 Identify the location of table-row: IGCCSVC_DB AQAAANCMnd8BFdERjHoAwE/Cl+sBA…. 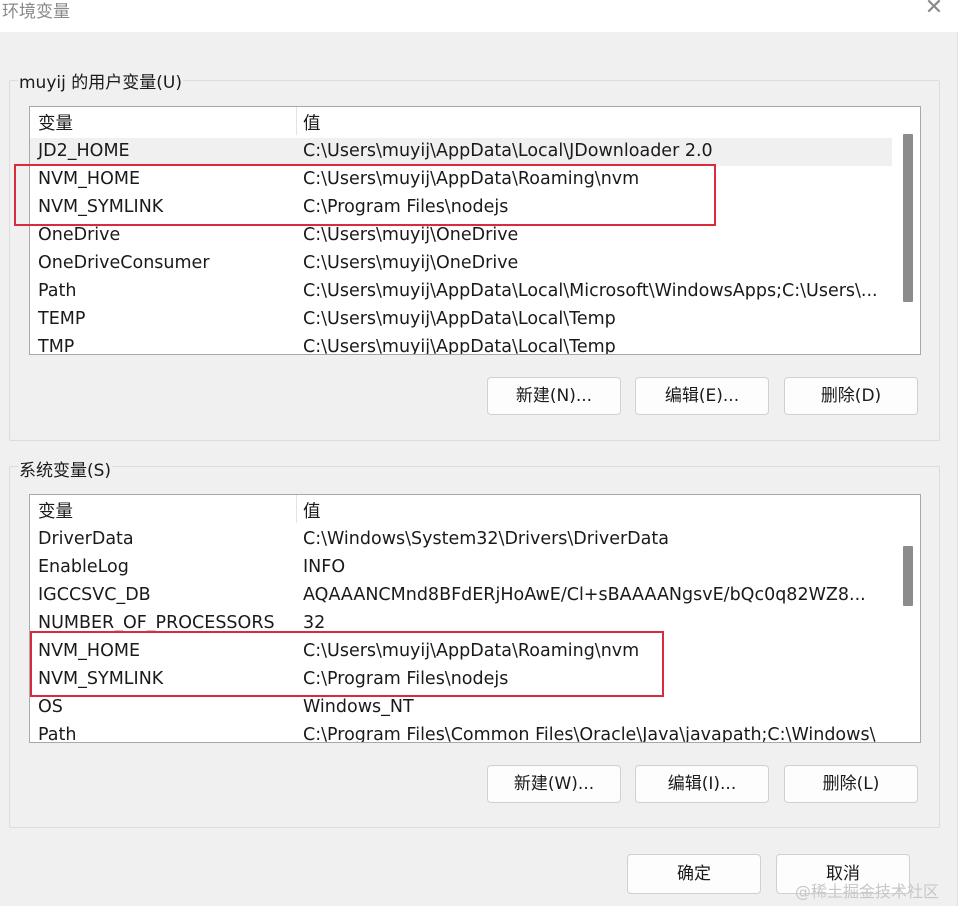
(461, 596).